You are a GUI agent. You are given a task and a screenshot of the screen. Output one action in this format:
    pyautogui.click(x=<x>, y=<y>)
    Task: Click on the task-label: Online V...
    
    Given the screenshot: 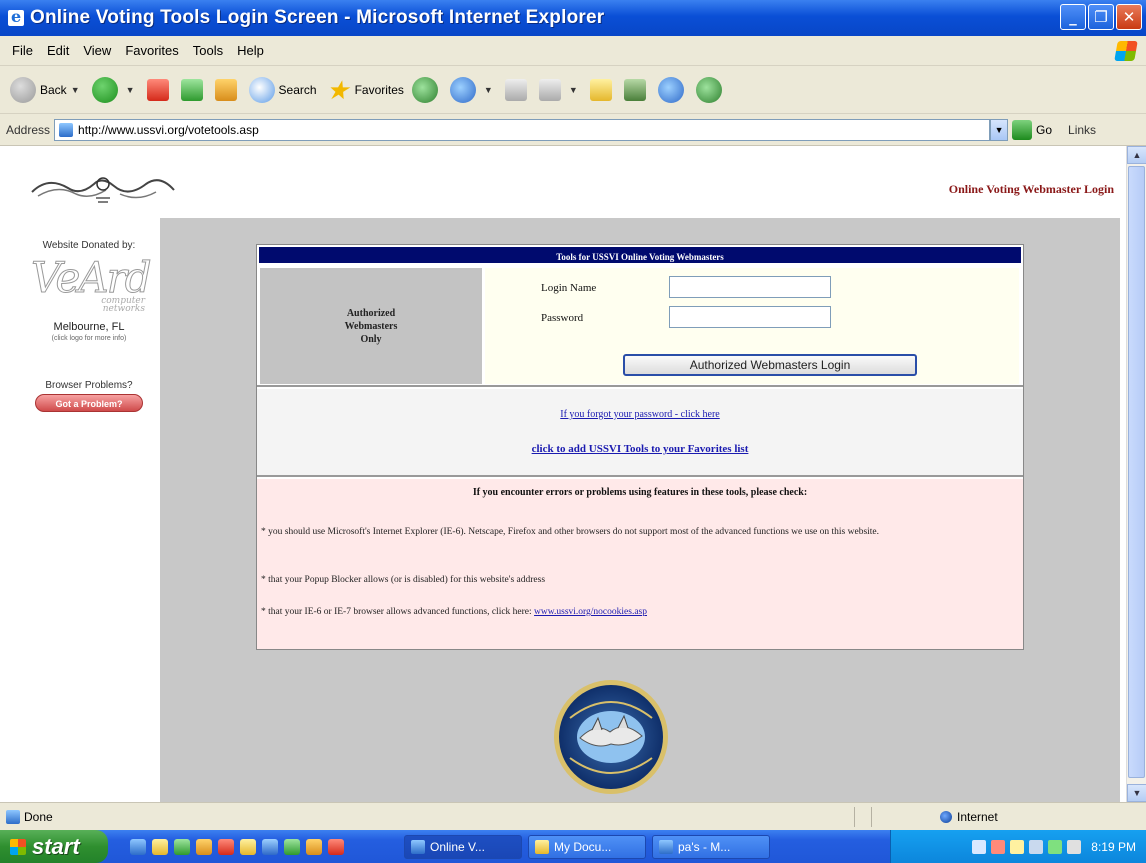 What is the action you would take?
    pyautogui.click(x=457, y=846)
    